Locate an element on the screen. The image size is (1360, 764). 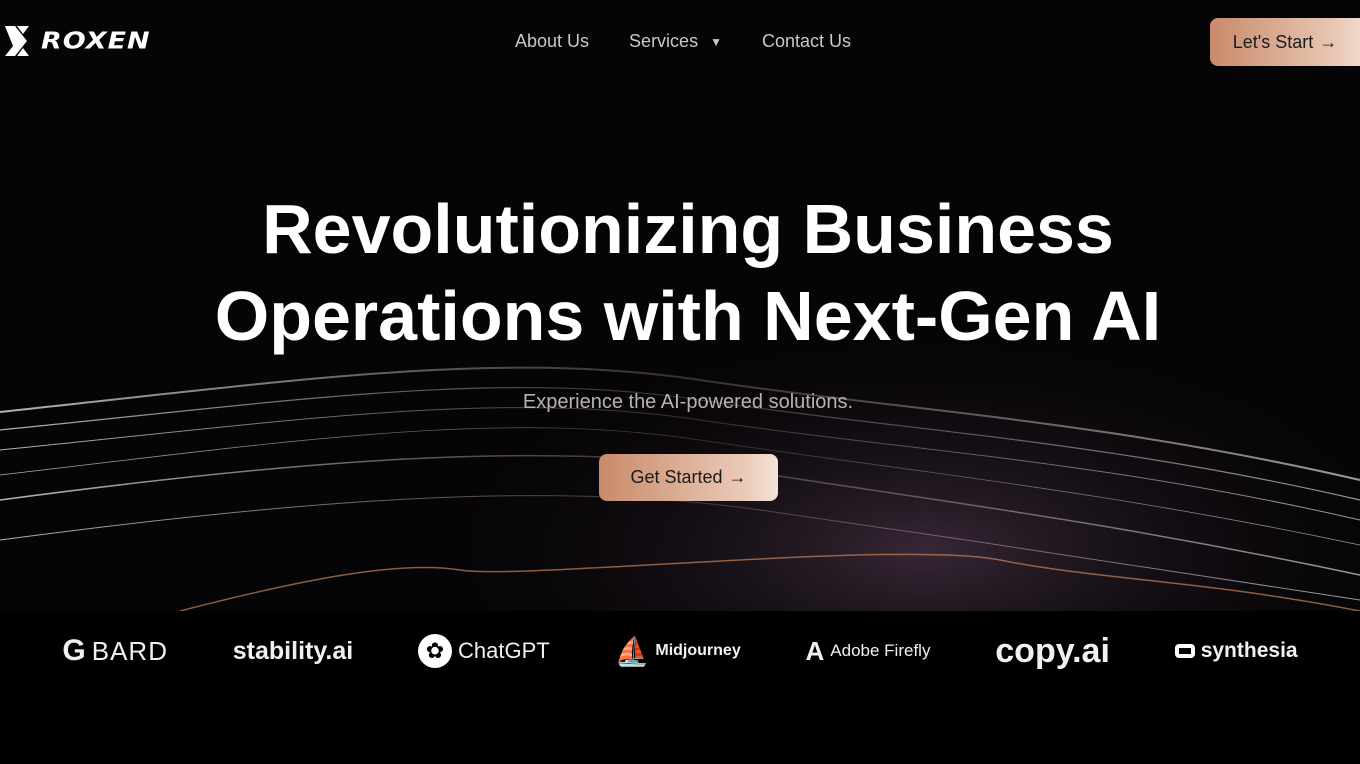
copyai-logo: copy.ai is located at coordinates (1052, 650).